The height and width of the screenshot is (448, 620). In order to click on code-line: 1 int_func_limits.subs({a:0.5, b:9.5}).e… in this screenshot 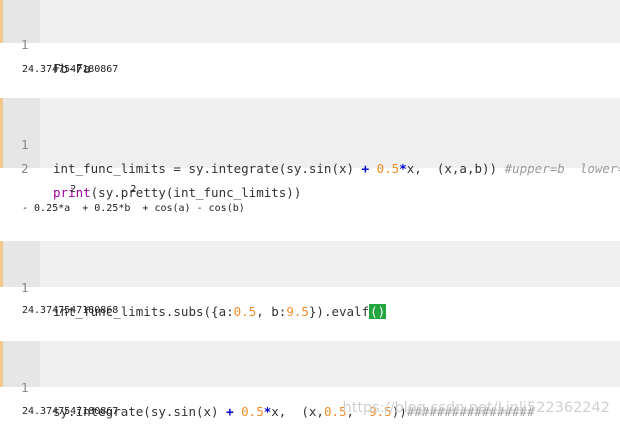, I will do `click(195, 285)`.